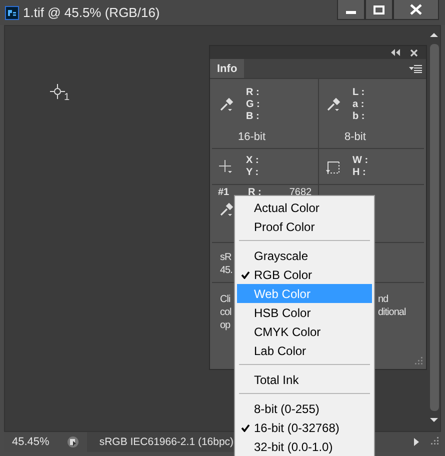  I want to click on menu-item: Total Ink, so click(304, 379).